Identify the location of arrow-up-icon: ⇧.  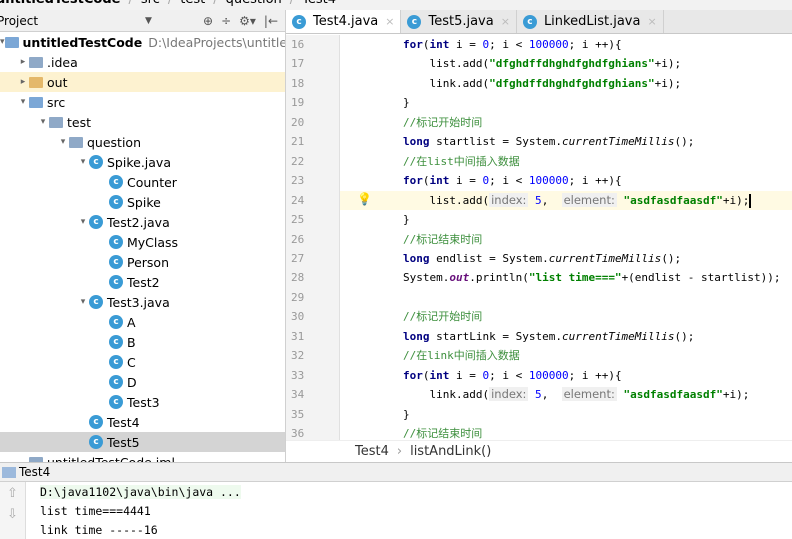
(12, 493).